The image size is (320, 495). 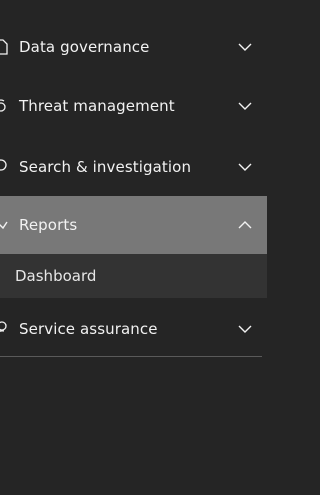 What do you see at coordinates (245, 225) in the screenshot?
I see `chevron-up-icon` at bounding box center [245, 225].